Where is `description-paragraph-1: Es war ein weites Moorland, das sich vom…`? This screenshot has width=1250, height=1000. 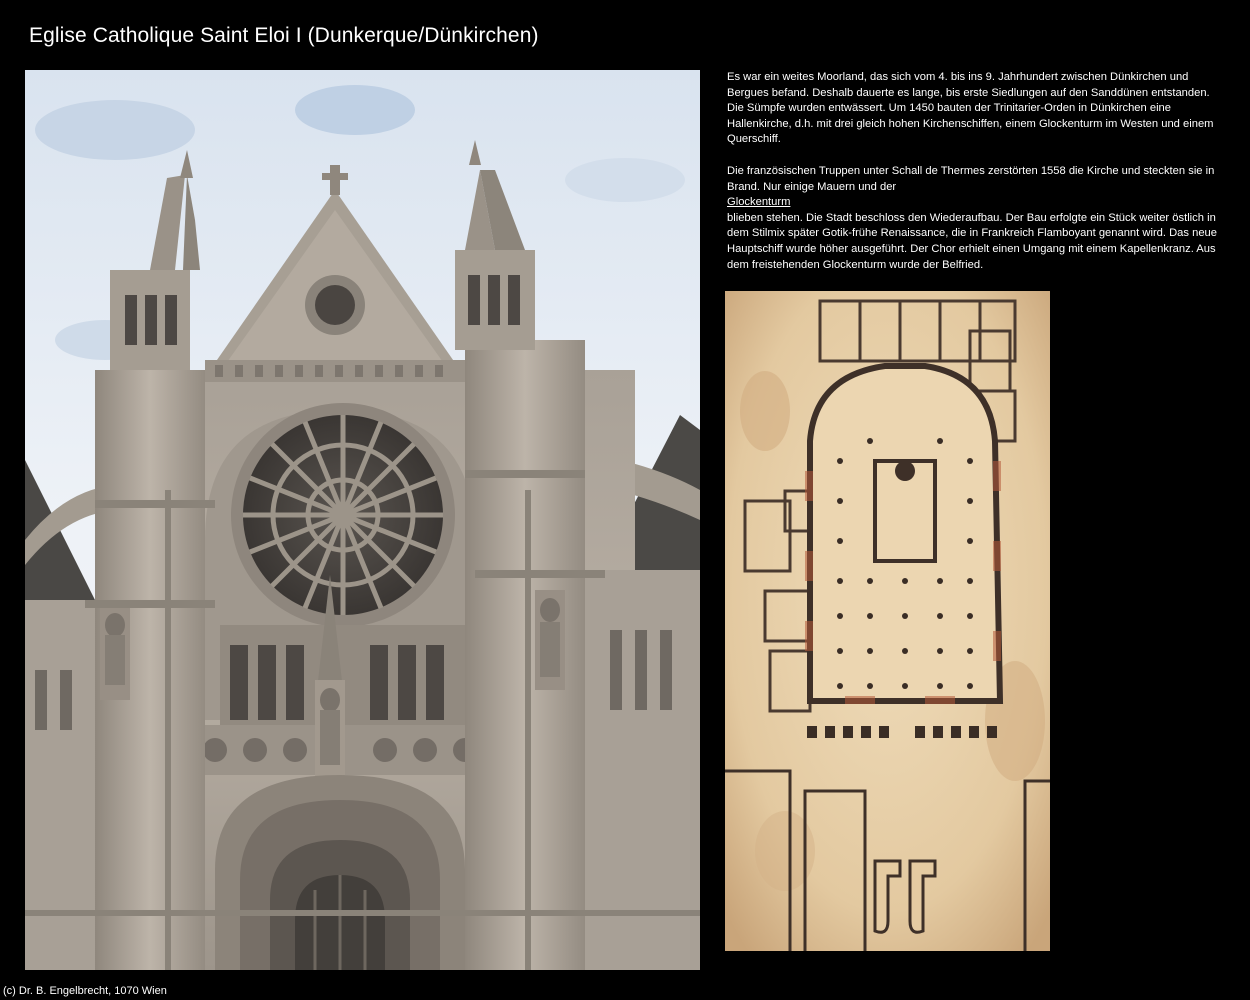
description-paragraph-1: Es war ein weites Moorland, das sich vom… is located at coordinates (970, 108).